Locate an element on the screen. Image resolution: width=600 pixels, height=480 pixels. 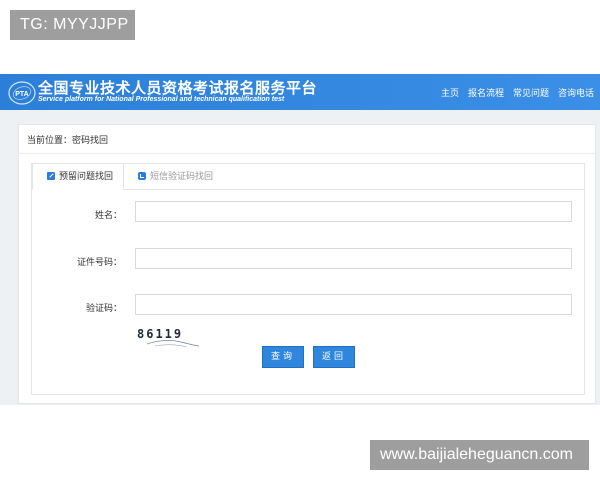
watermark-top: TG: MYYJJPP is located at coordinates (72, 25).